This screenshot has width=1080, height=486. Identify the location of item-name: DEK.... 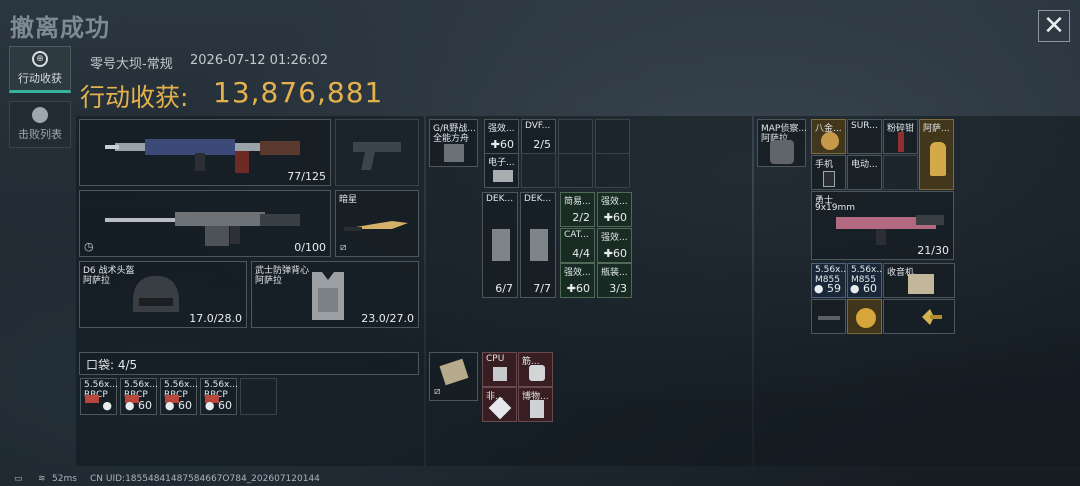
(500, 199).